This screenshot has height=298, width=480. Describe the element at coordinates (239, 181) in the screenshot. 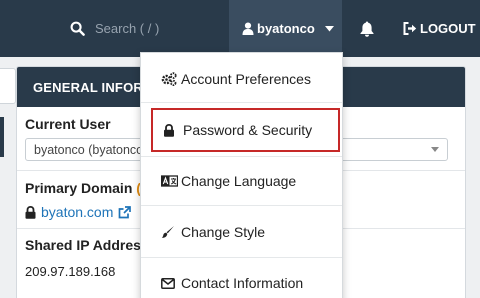

I see `menu-item-label: Change Language` at that location.